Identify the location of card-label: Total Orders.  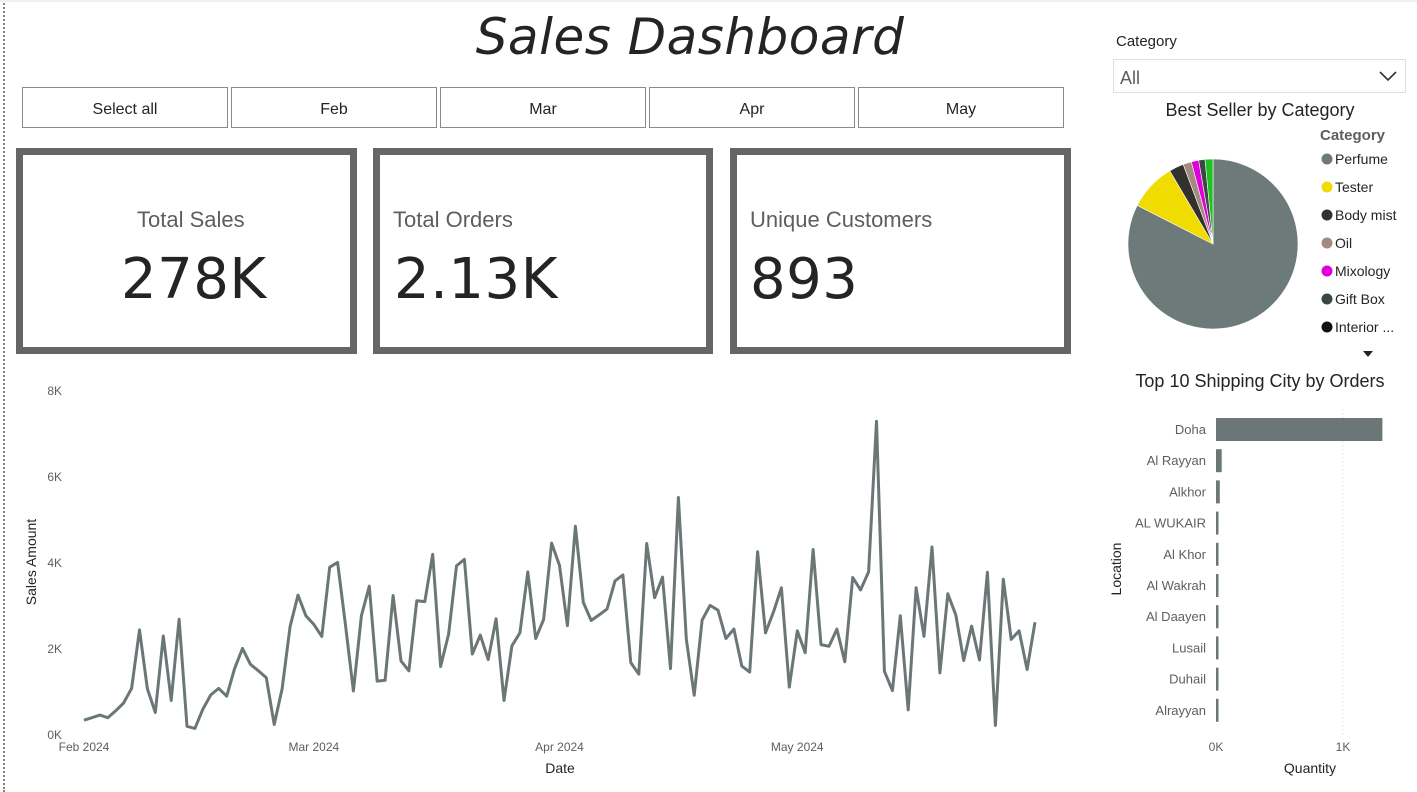
(453, 219).